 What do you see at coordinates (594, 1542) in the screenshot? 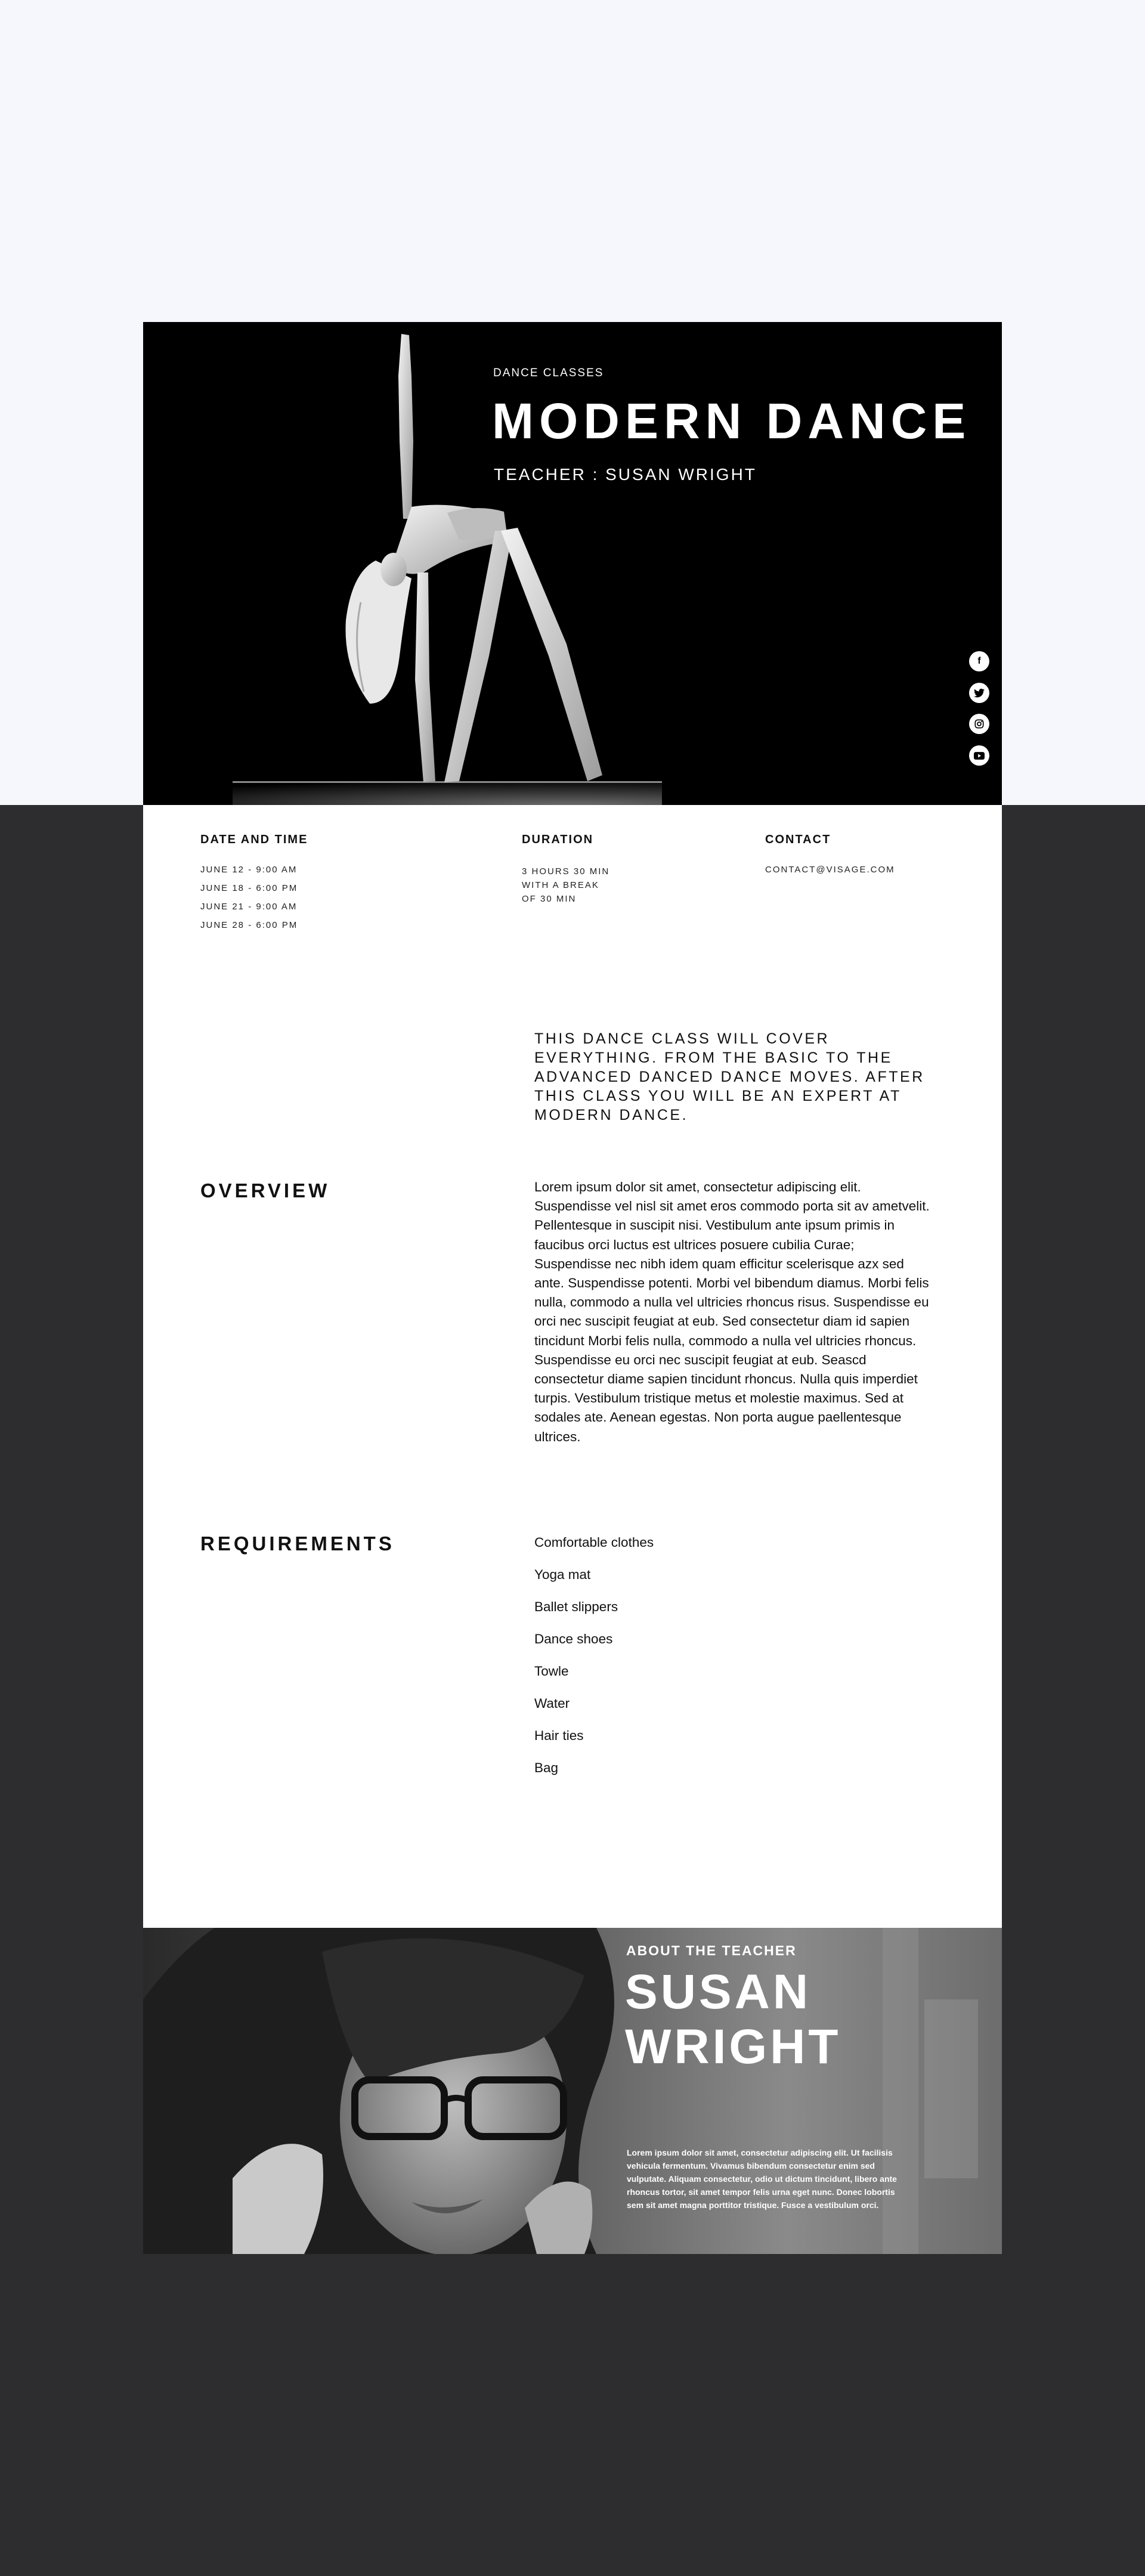
I see `requirement-item: Comfortable clothes` at bounding box center [594, 1542].